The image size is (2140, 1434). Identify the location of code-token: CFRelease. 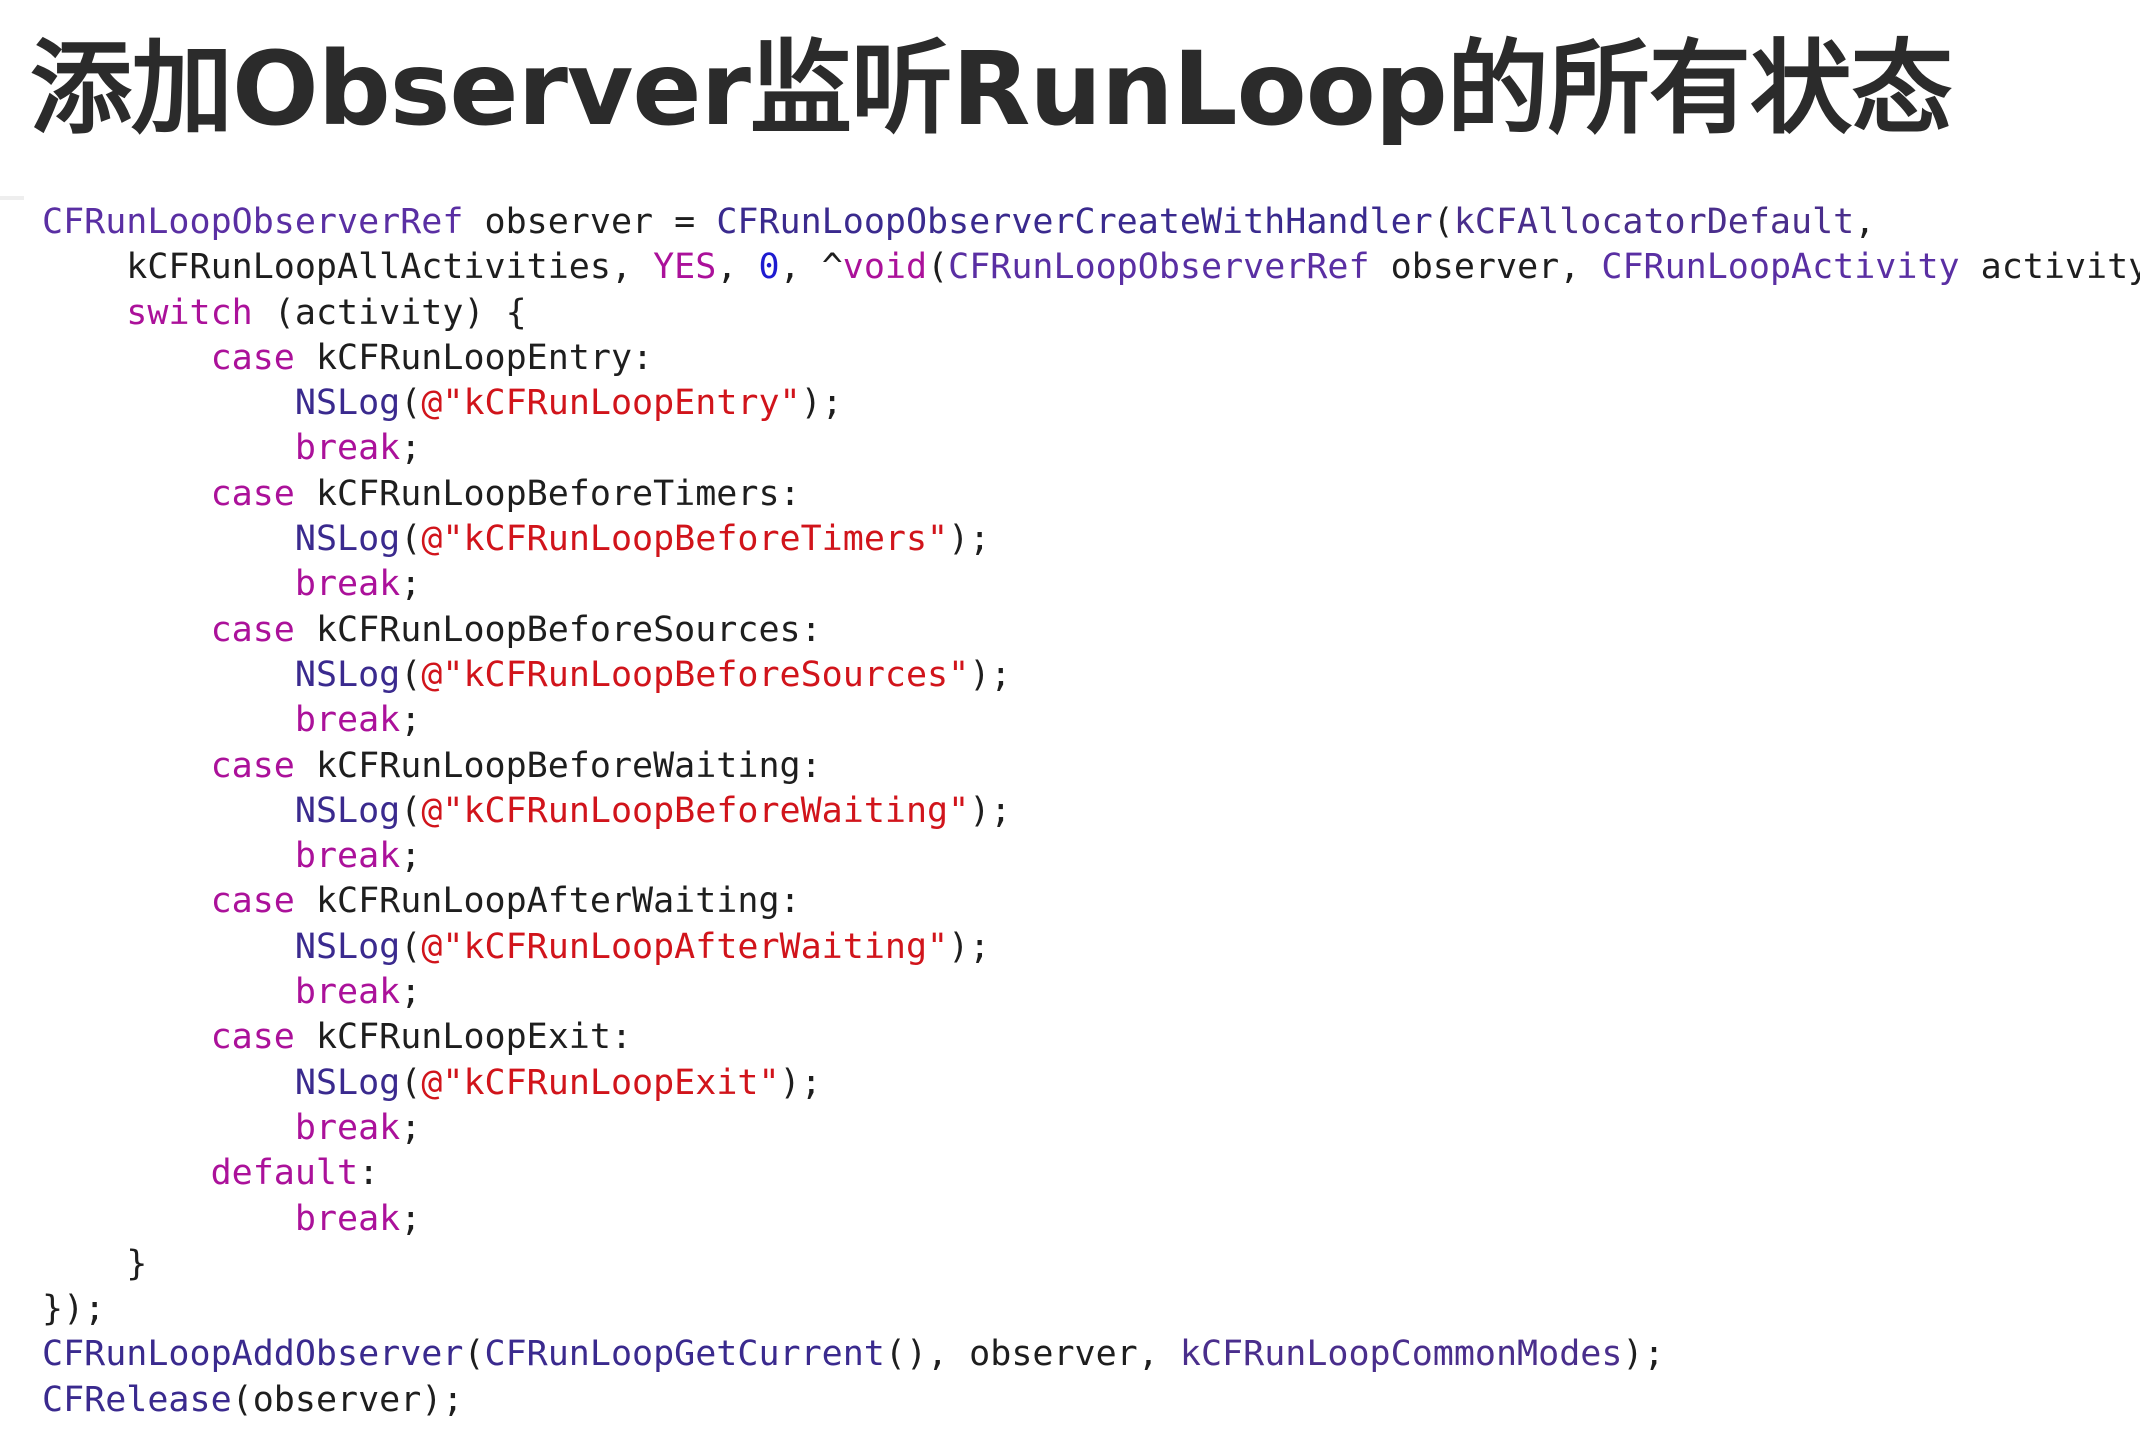
(137, 1399).